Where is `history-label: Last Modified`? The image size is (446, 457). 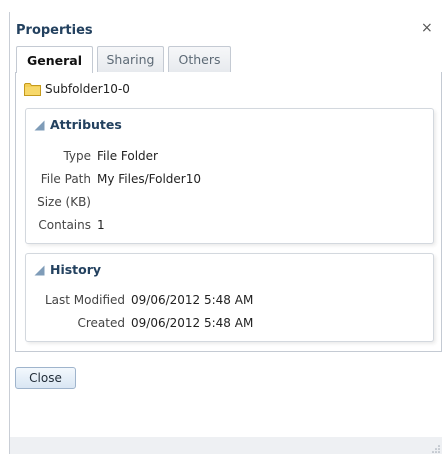 history-label: Last Modified is located at coordinates (84, 300).